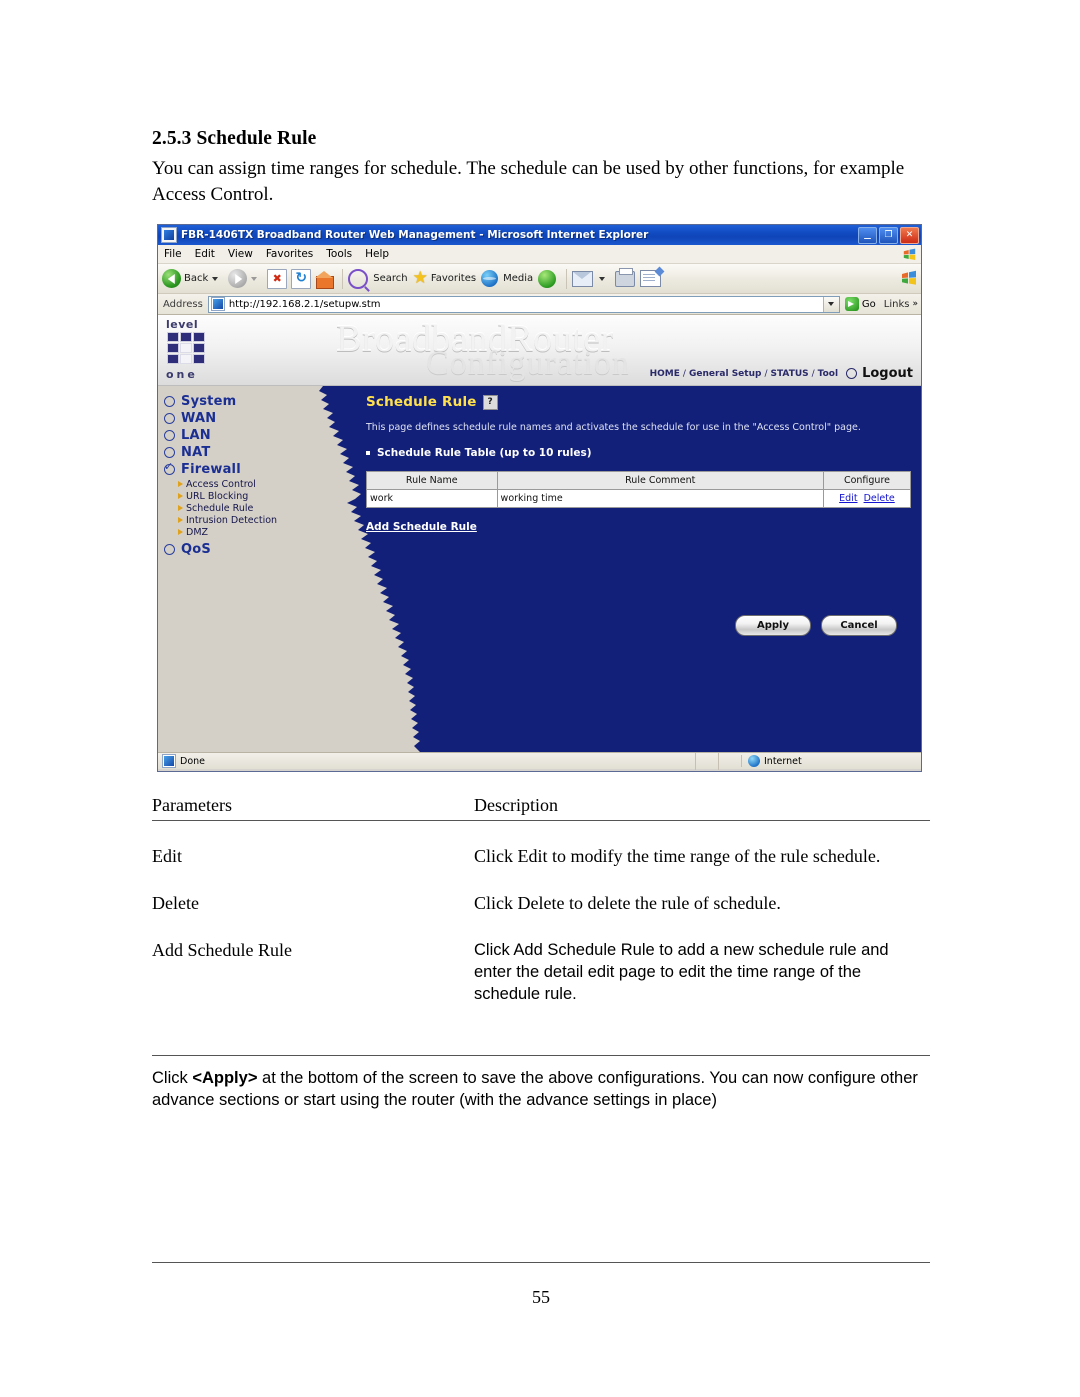  What do you see at coordinates (541, 1262) in the screenshot?
I see `footer-divider` at bounding box center [541, 1262].